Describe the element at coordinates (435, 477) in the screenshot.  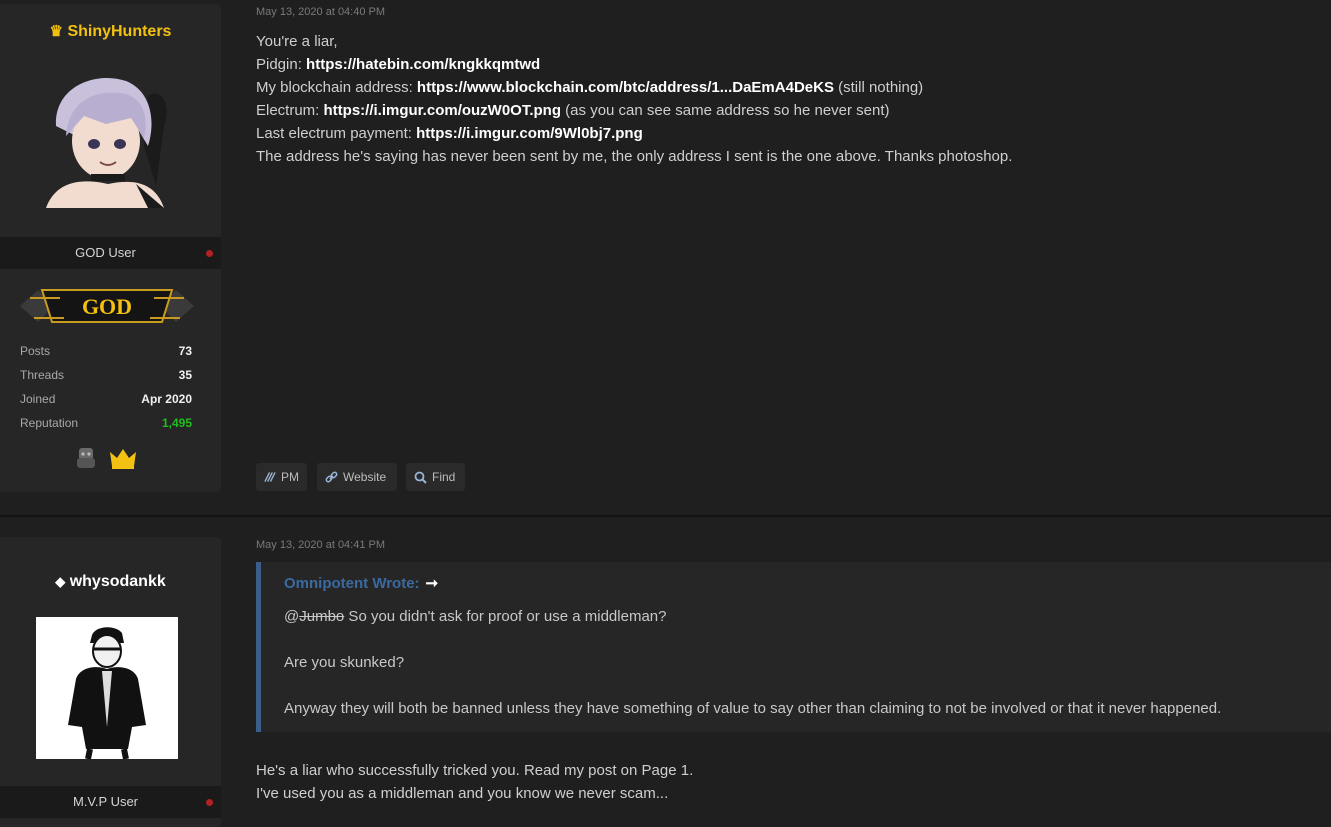
I see `find-button: Find` at that location.